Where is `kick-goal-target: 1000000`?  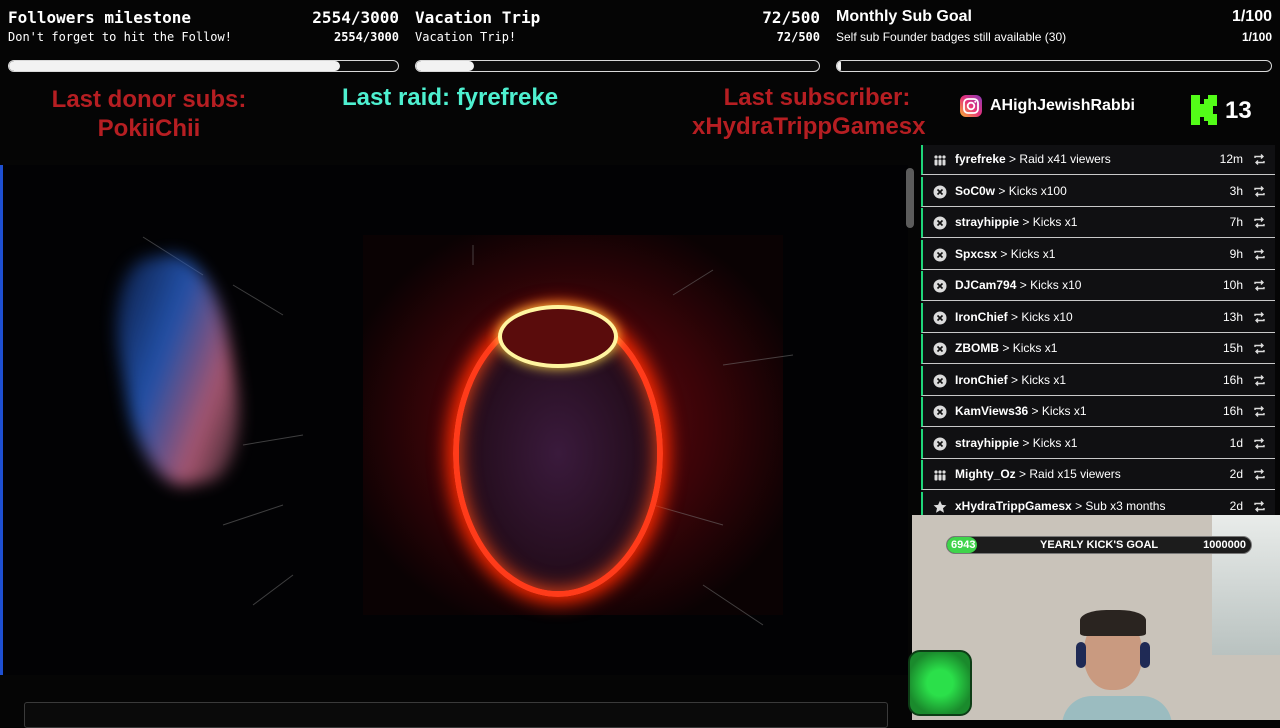 kick-goal-target: 1000000 is located at coordinates (1224, 545).